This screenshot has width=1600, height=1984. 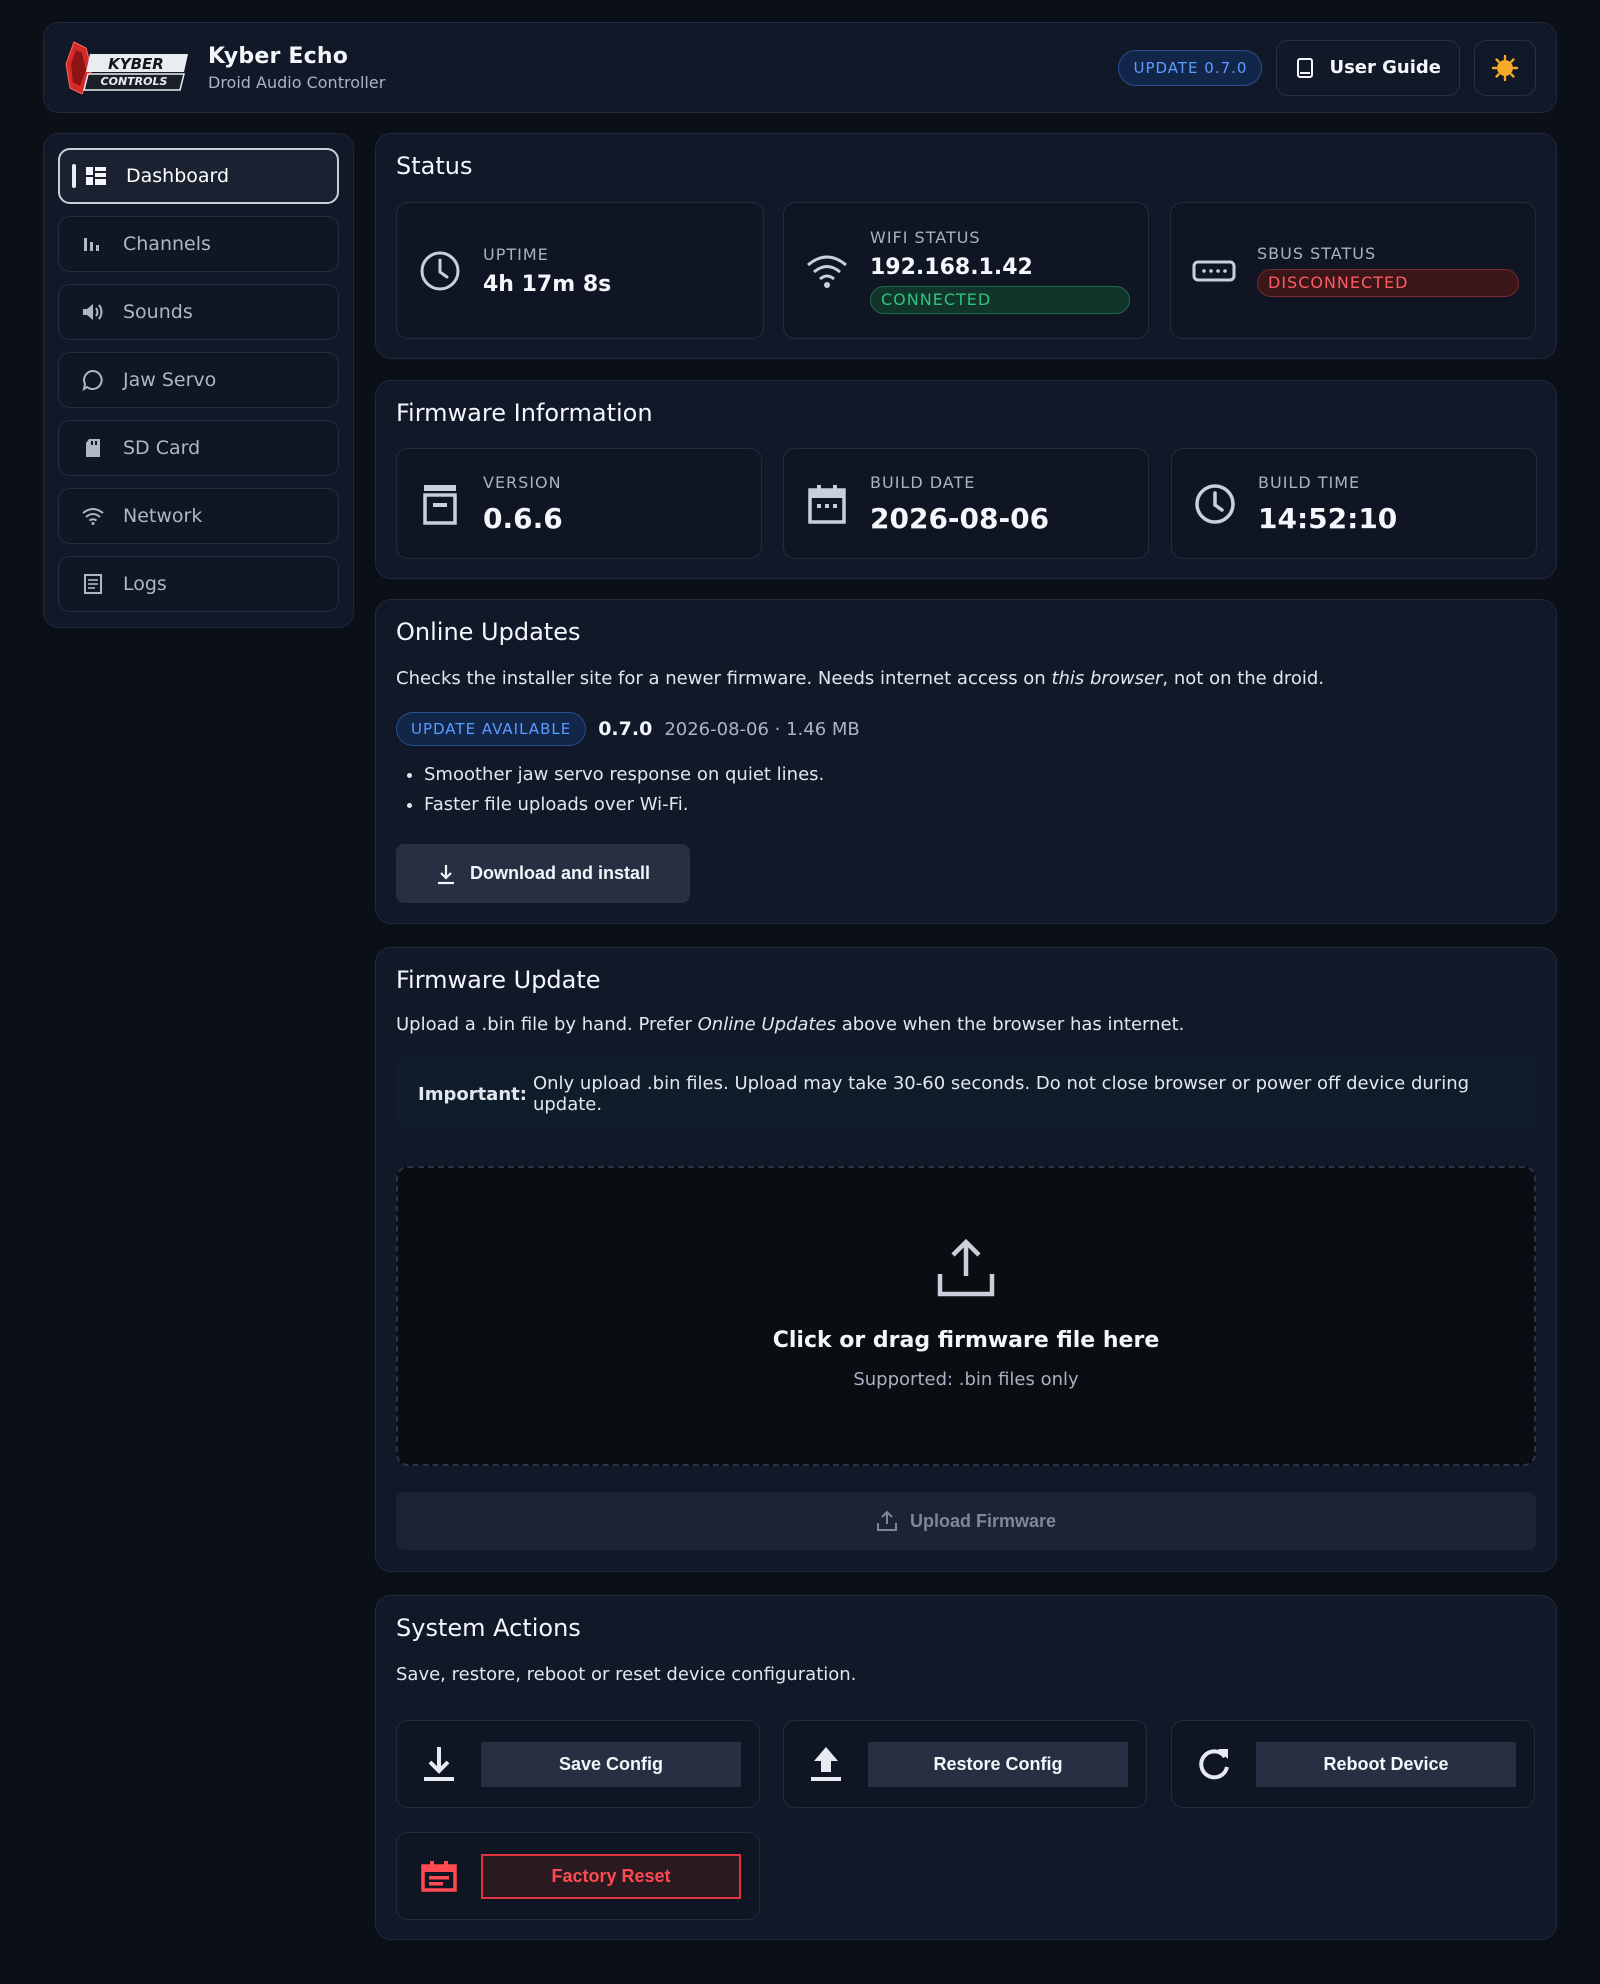 I want to click on version-tile: VERSION 0.6.6, so click(x=579, y=503).